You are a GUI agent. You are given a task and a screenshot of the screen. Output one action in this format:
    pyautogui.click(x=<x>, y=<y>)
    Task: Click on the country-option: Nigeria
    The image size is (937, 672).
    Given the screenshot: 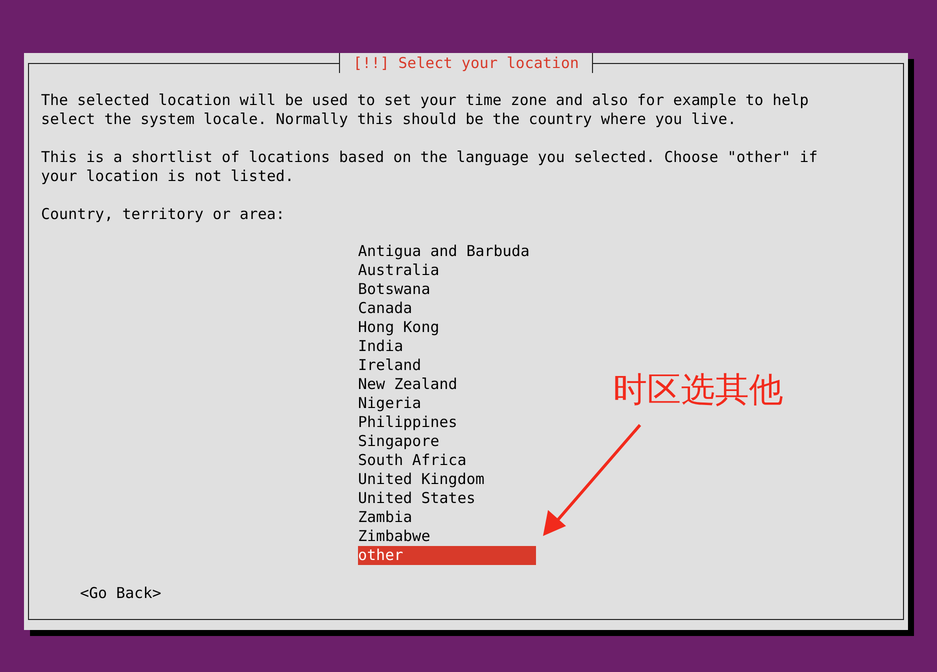 What is the action you would take?
    pyautogui.click(x=447, y=403)
    